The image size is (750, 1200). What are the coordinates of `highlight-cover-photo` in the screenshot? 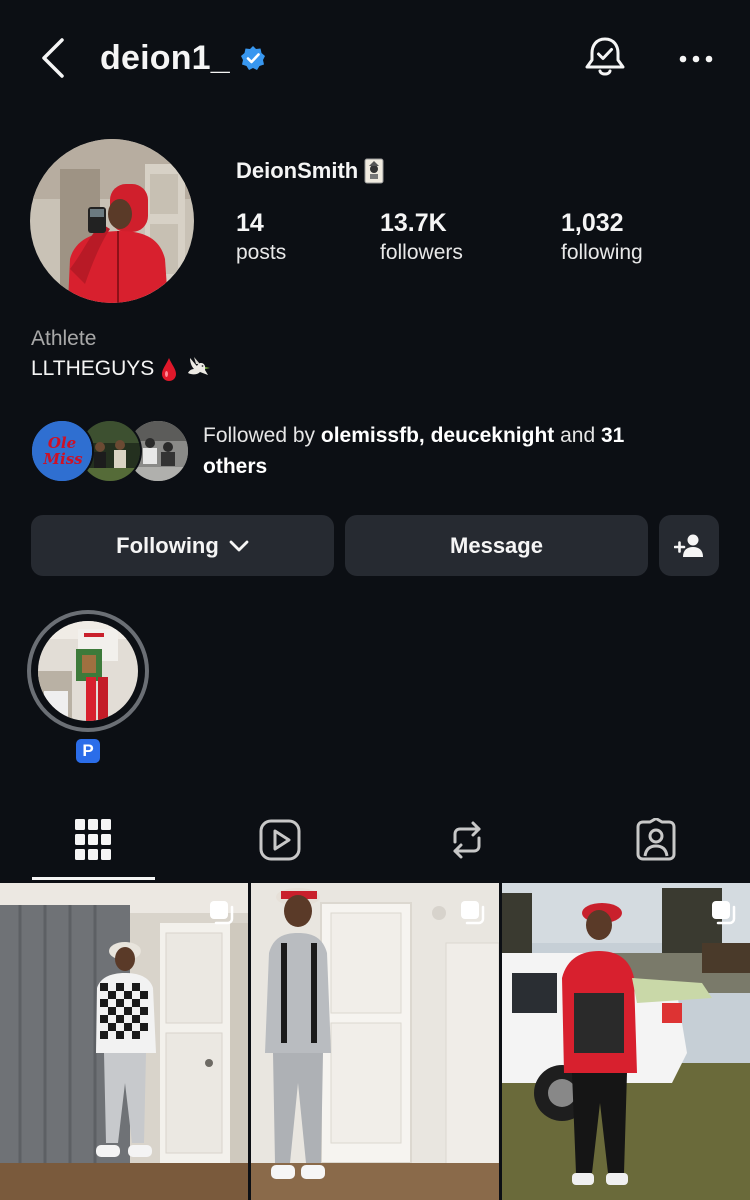 It's located at (88, 671).